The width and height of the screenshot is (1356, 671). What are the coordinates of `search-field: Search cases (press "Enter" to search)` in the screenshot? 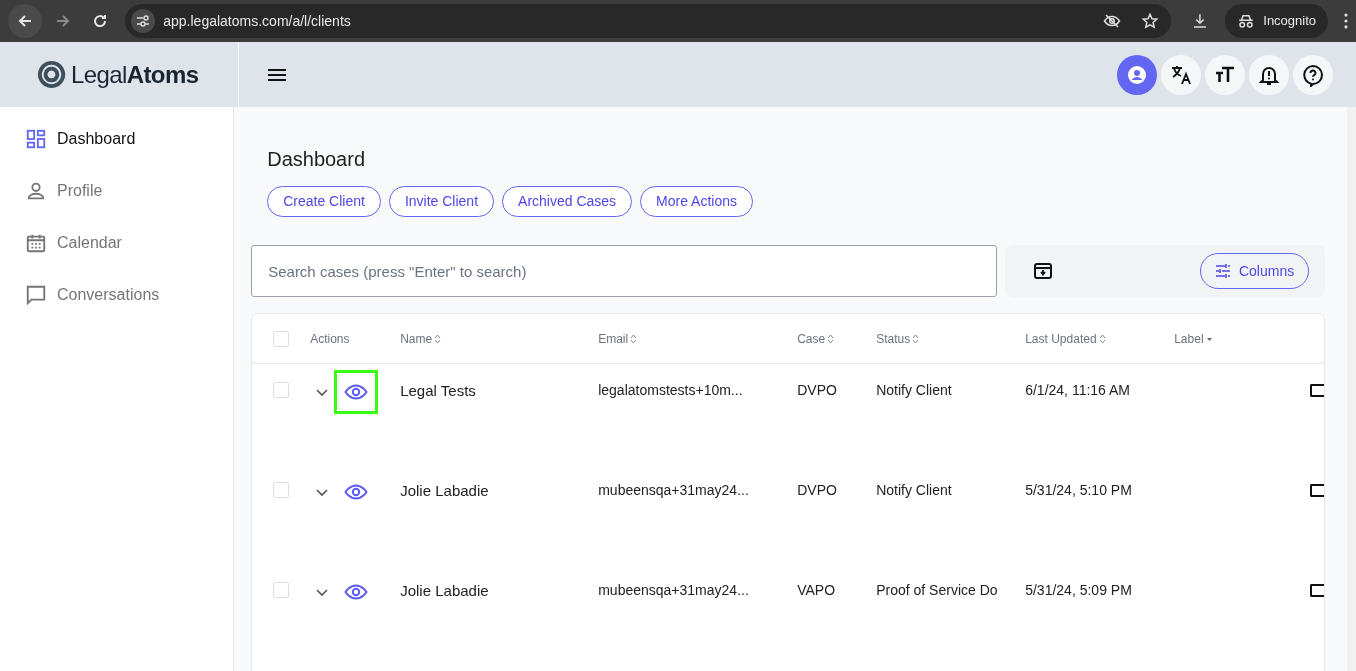 It's located at (624, 271).